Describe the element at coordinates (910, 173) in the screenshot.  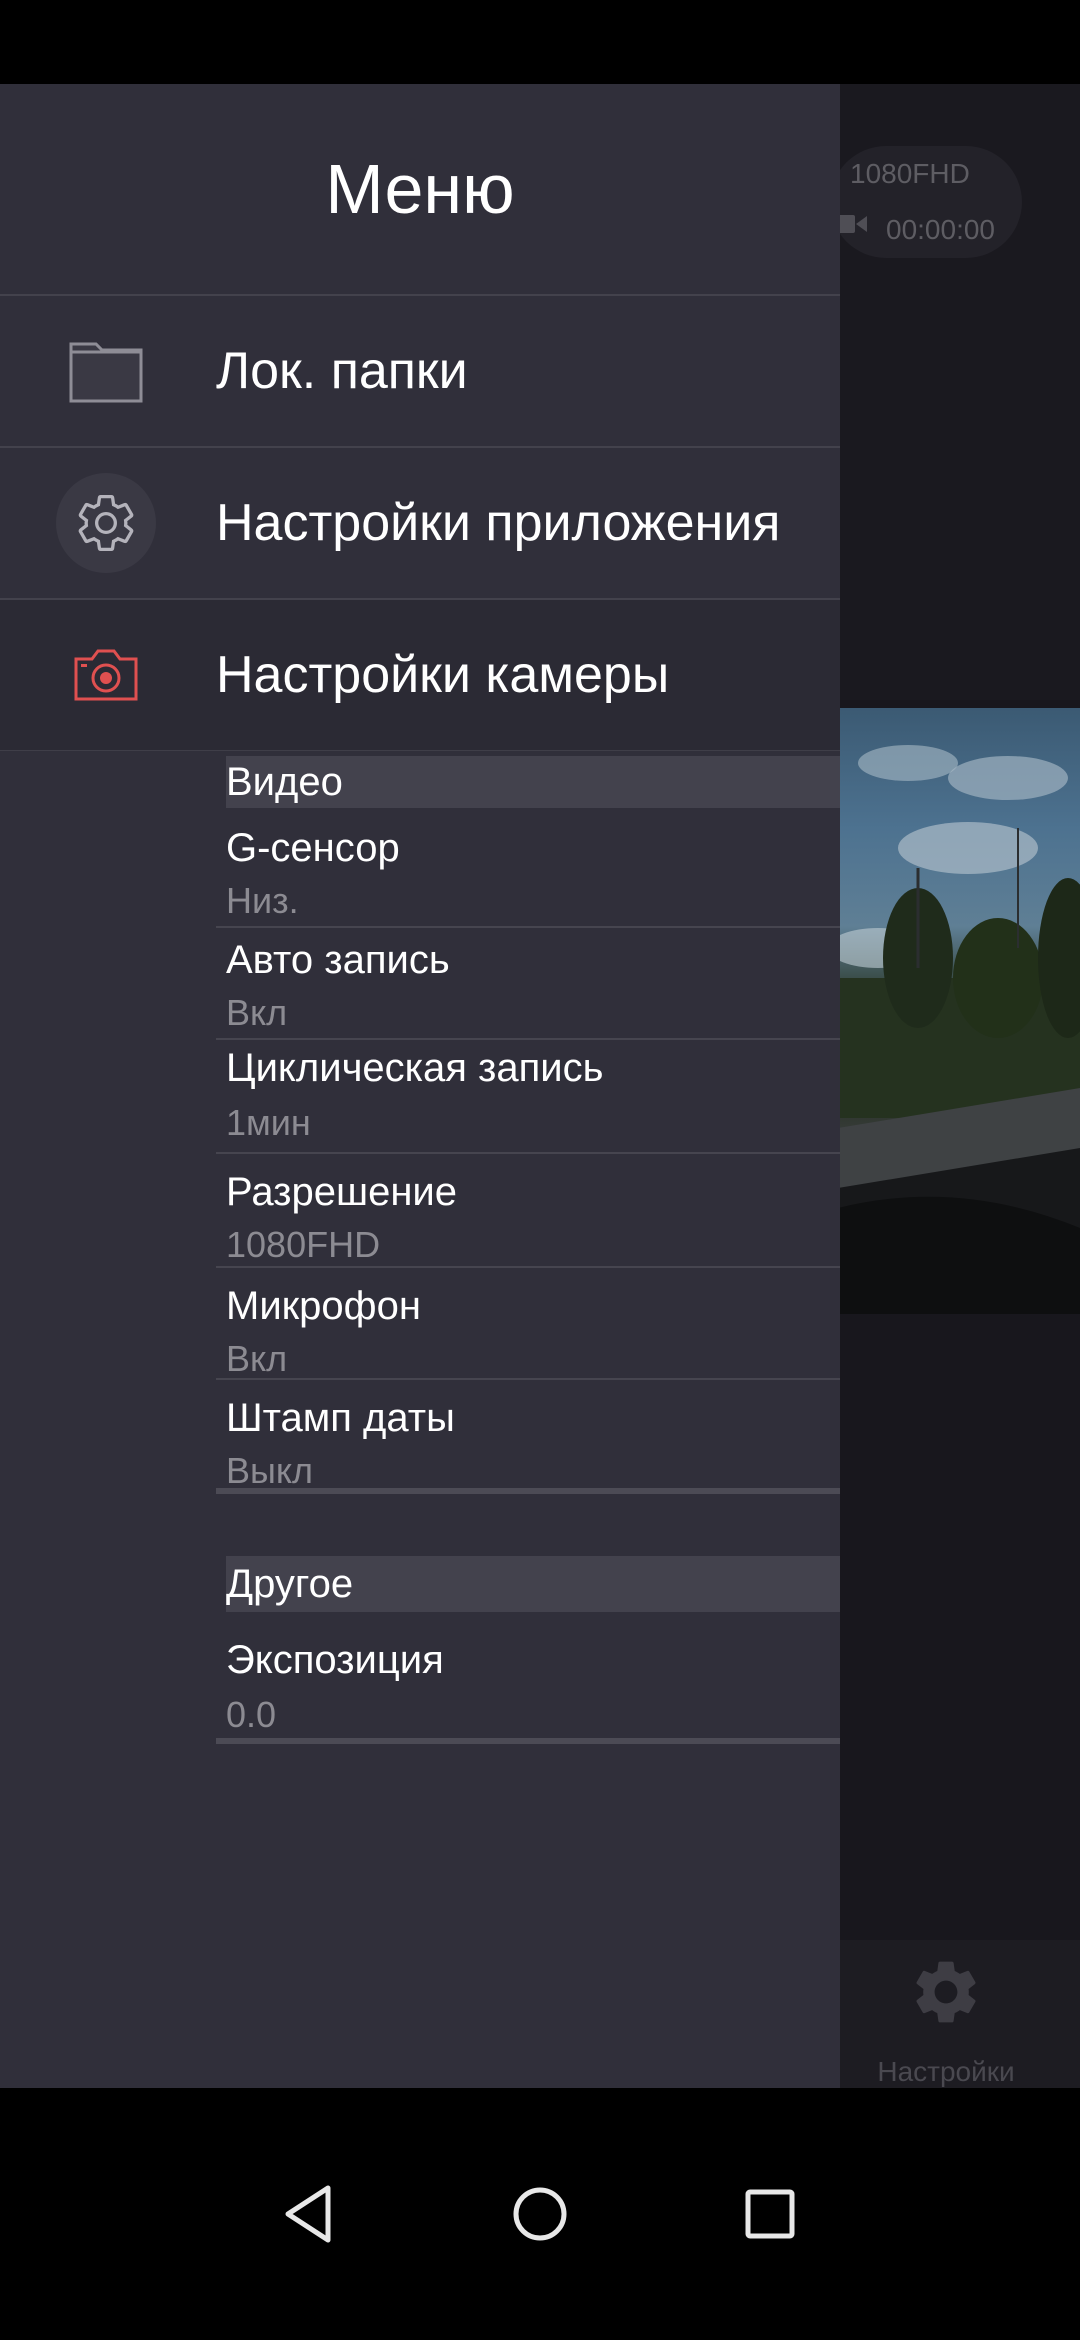
I see `resolution-label: 1080FHD` at that location.